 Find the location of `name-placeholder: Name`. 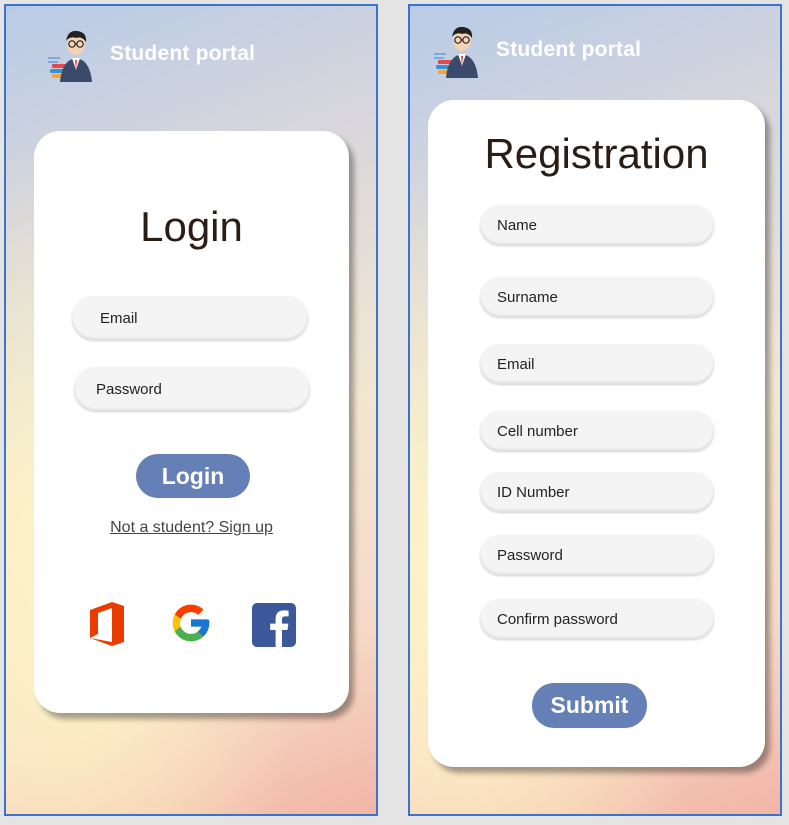

name-placeholder: Name is located at coordinates (517, 225).